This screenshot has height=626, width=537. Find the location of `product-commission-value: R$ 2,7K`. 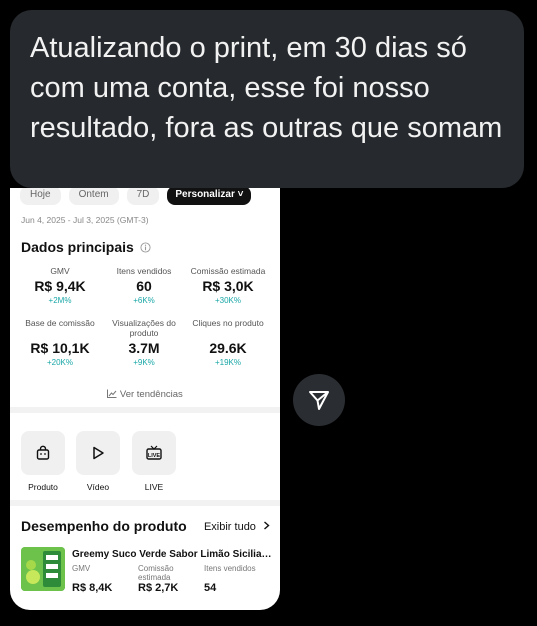

product-commission-value: R$ 2,7K is located at coordinates (158, 588).